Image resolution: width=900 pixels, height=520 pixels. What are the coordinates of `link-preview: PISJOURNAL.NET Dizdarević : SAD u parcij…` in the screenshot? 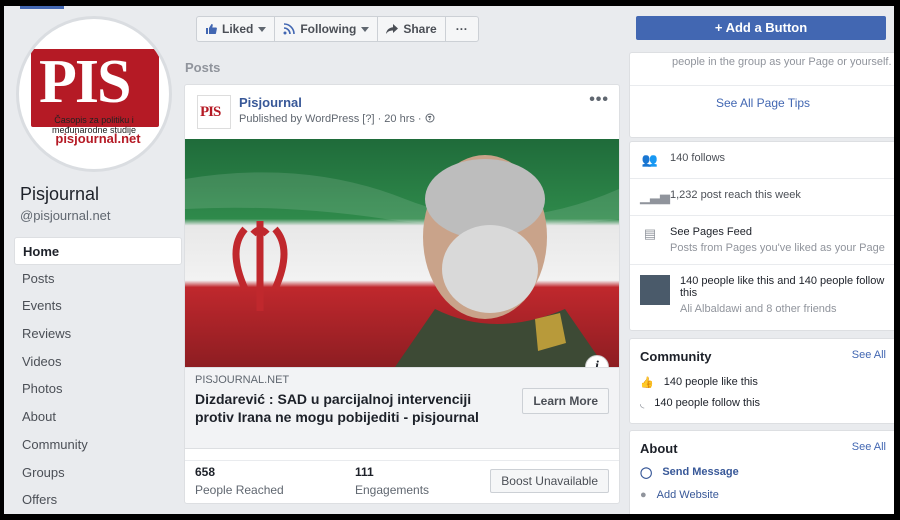 It's located at (402, 408).